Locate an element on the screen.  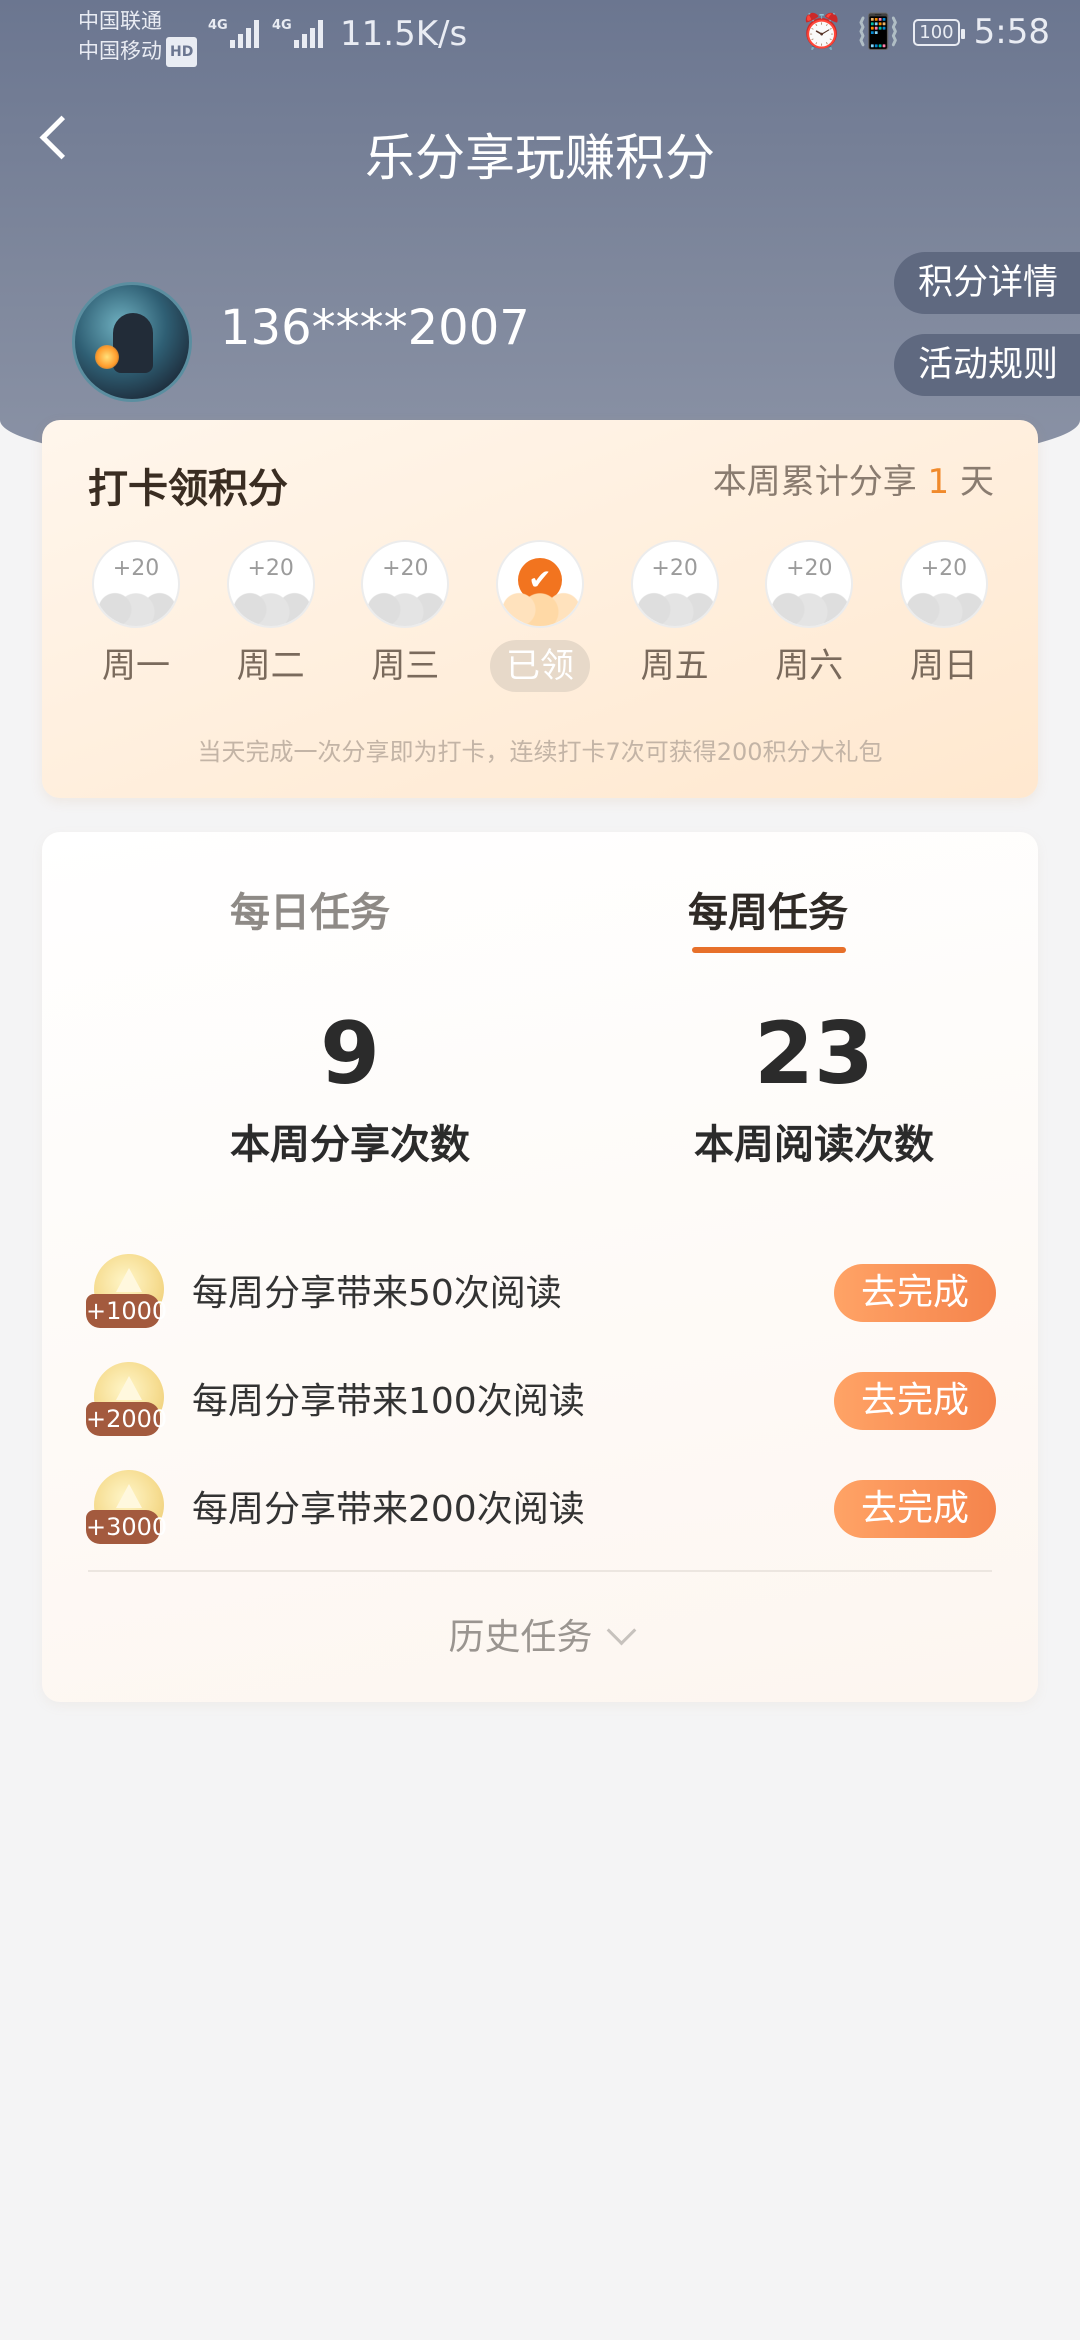
points-coin-icon: ✔ is located at coordinates (539, 584).